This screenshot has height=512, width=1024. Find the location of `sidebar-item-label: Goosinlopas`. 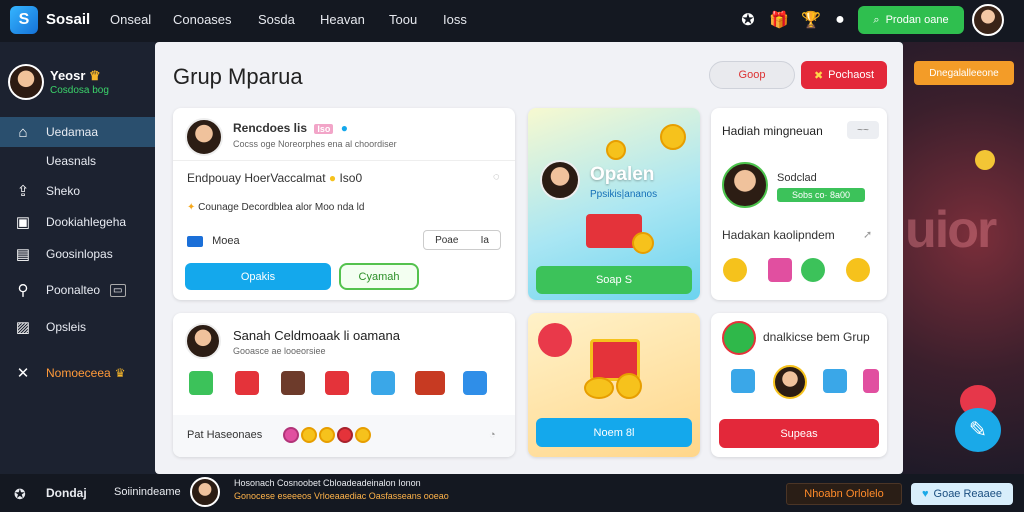

sidebar-item-label: Goosinlopas is located at coordinates (79, 254).